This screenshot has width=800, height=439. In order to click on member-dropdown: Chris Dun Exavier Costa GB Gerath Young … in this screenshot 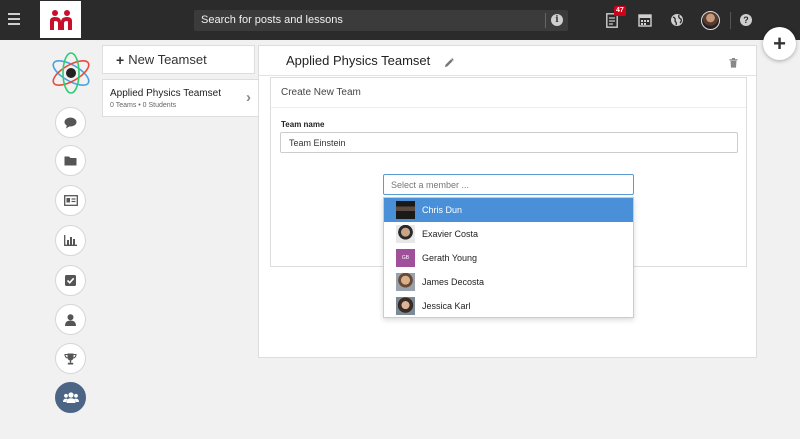, I will do `click(508, 257)`.